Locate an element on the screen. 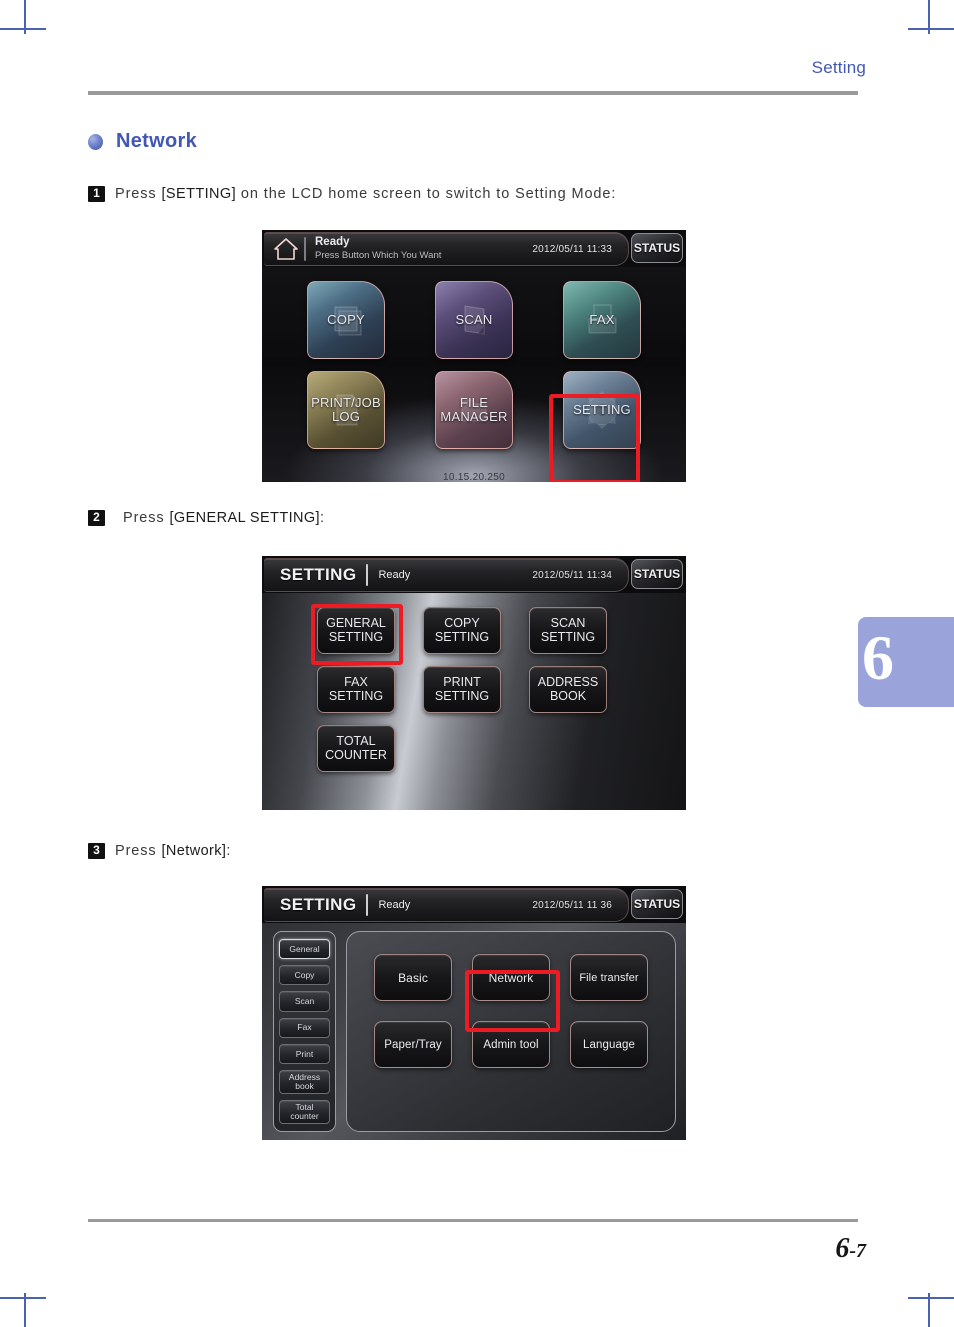 This screenshot has width=954, height=1327. tile-label: COPY is located at coordinates (346, 320).